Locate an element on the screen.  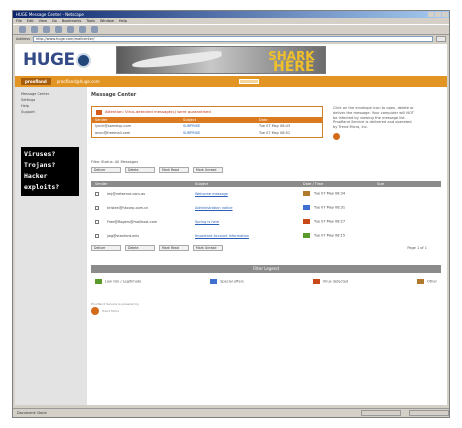
title-bar: HUGE Message Center - Netscape is located at coordinates (231, 14).